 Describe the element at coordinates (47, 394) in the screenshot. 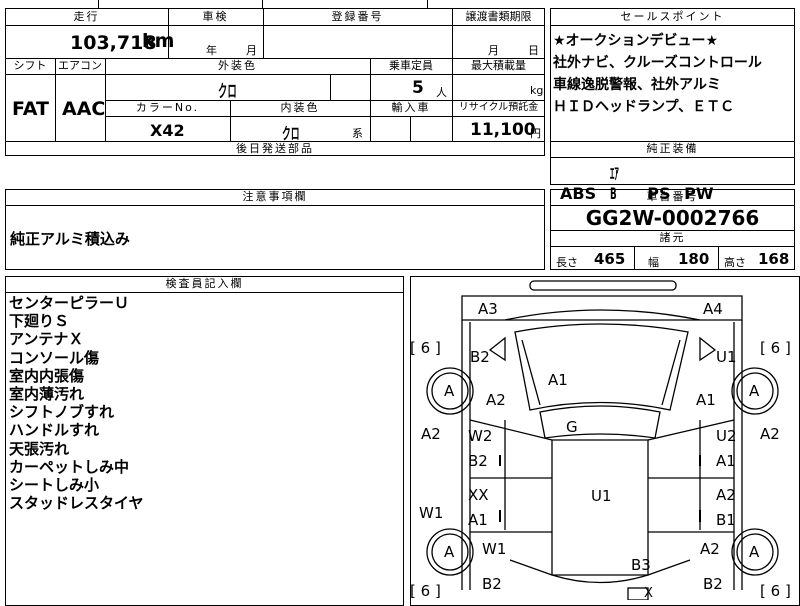

I see `inspector-item: 室内薄汚れ` at that location.